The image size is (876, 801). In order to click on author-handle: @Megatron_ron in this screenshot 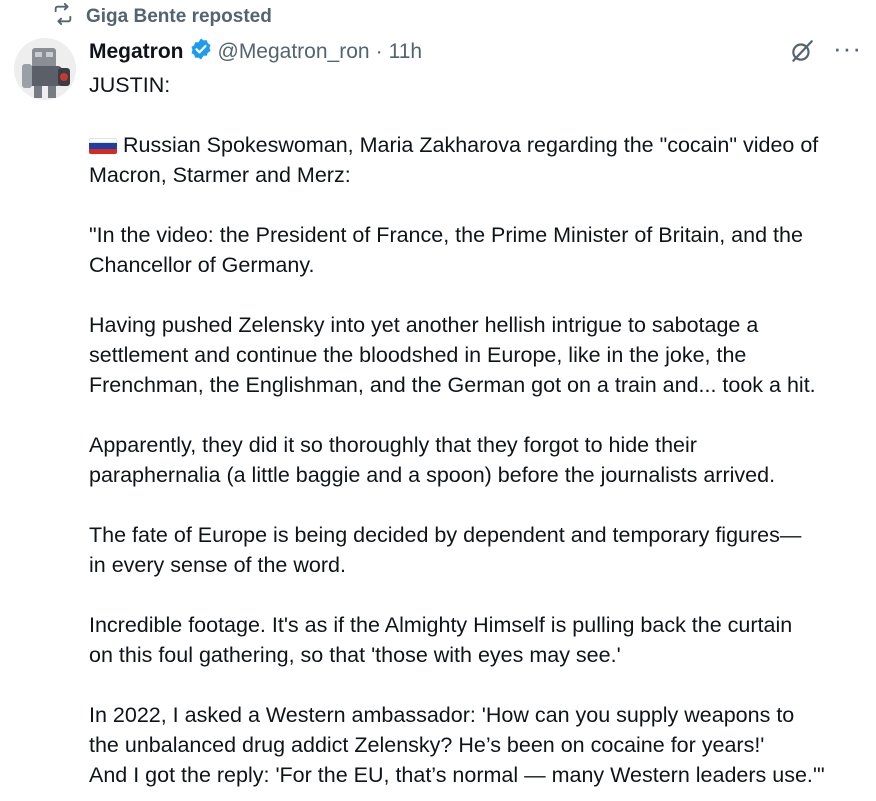, I will do `click(294, 52)`.